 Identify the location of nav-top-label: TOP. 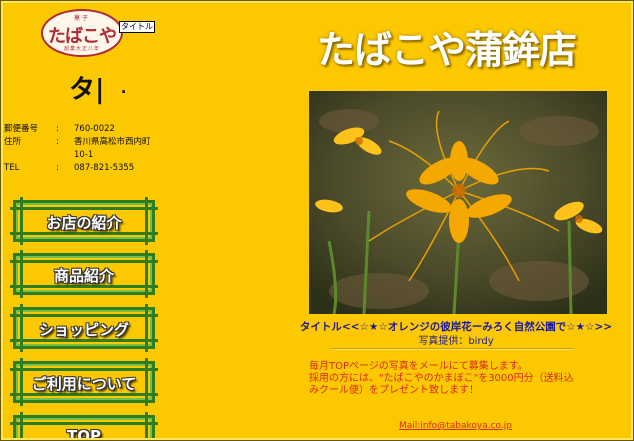
(84, 434).